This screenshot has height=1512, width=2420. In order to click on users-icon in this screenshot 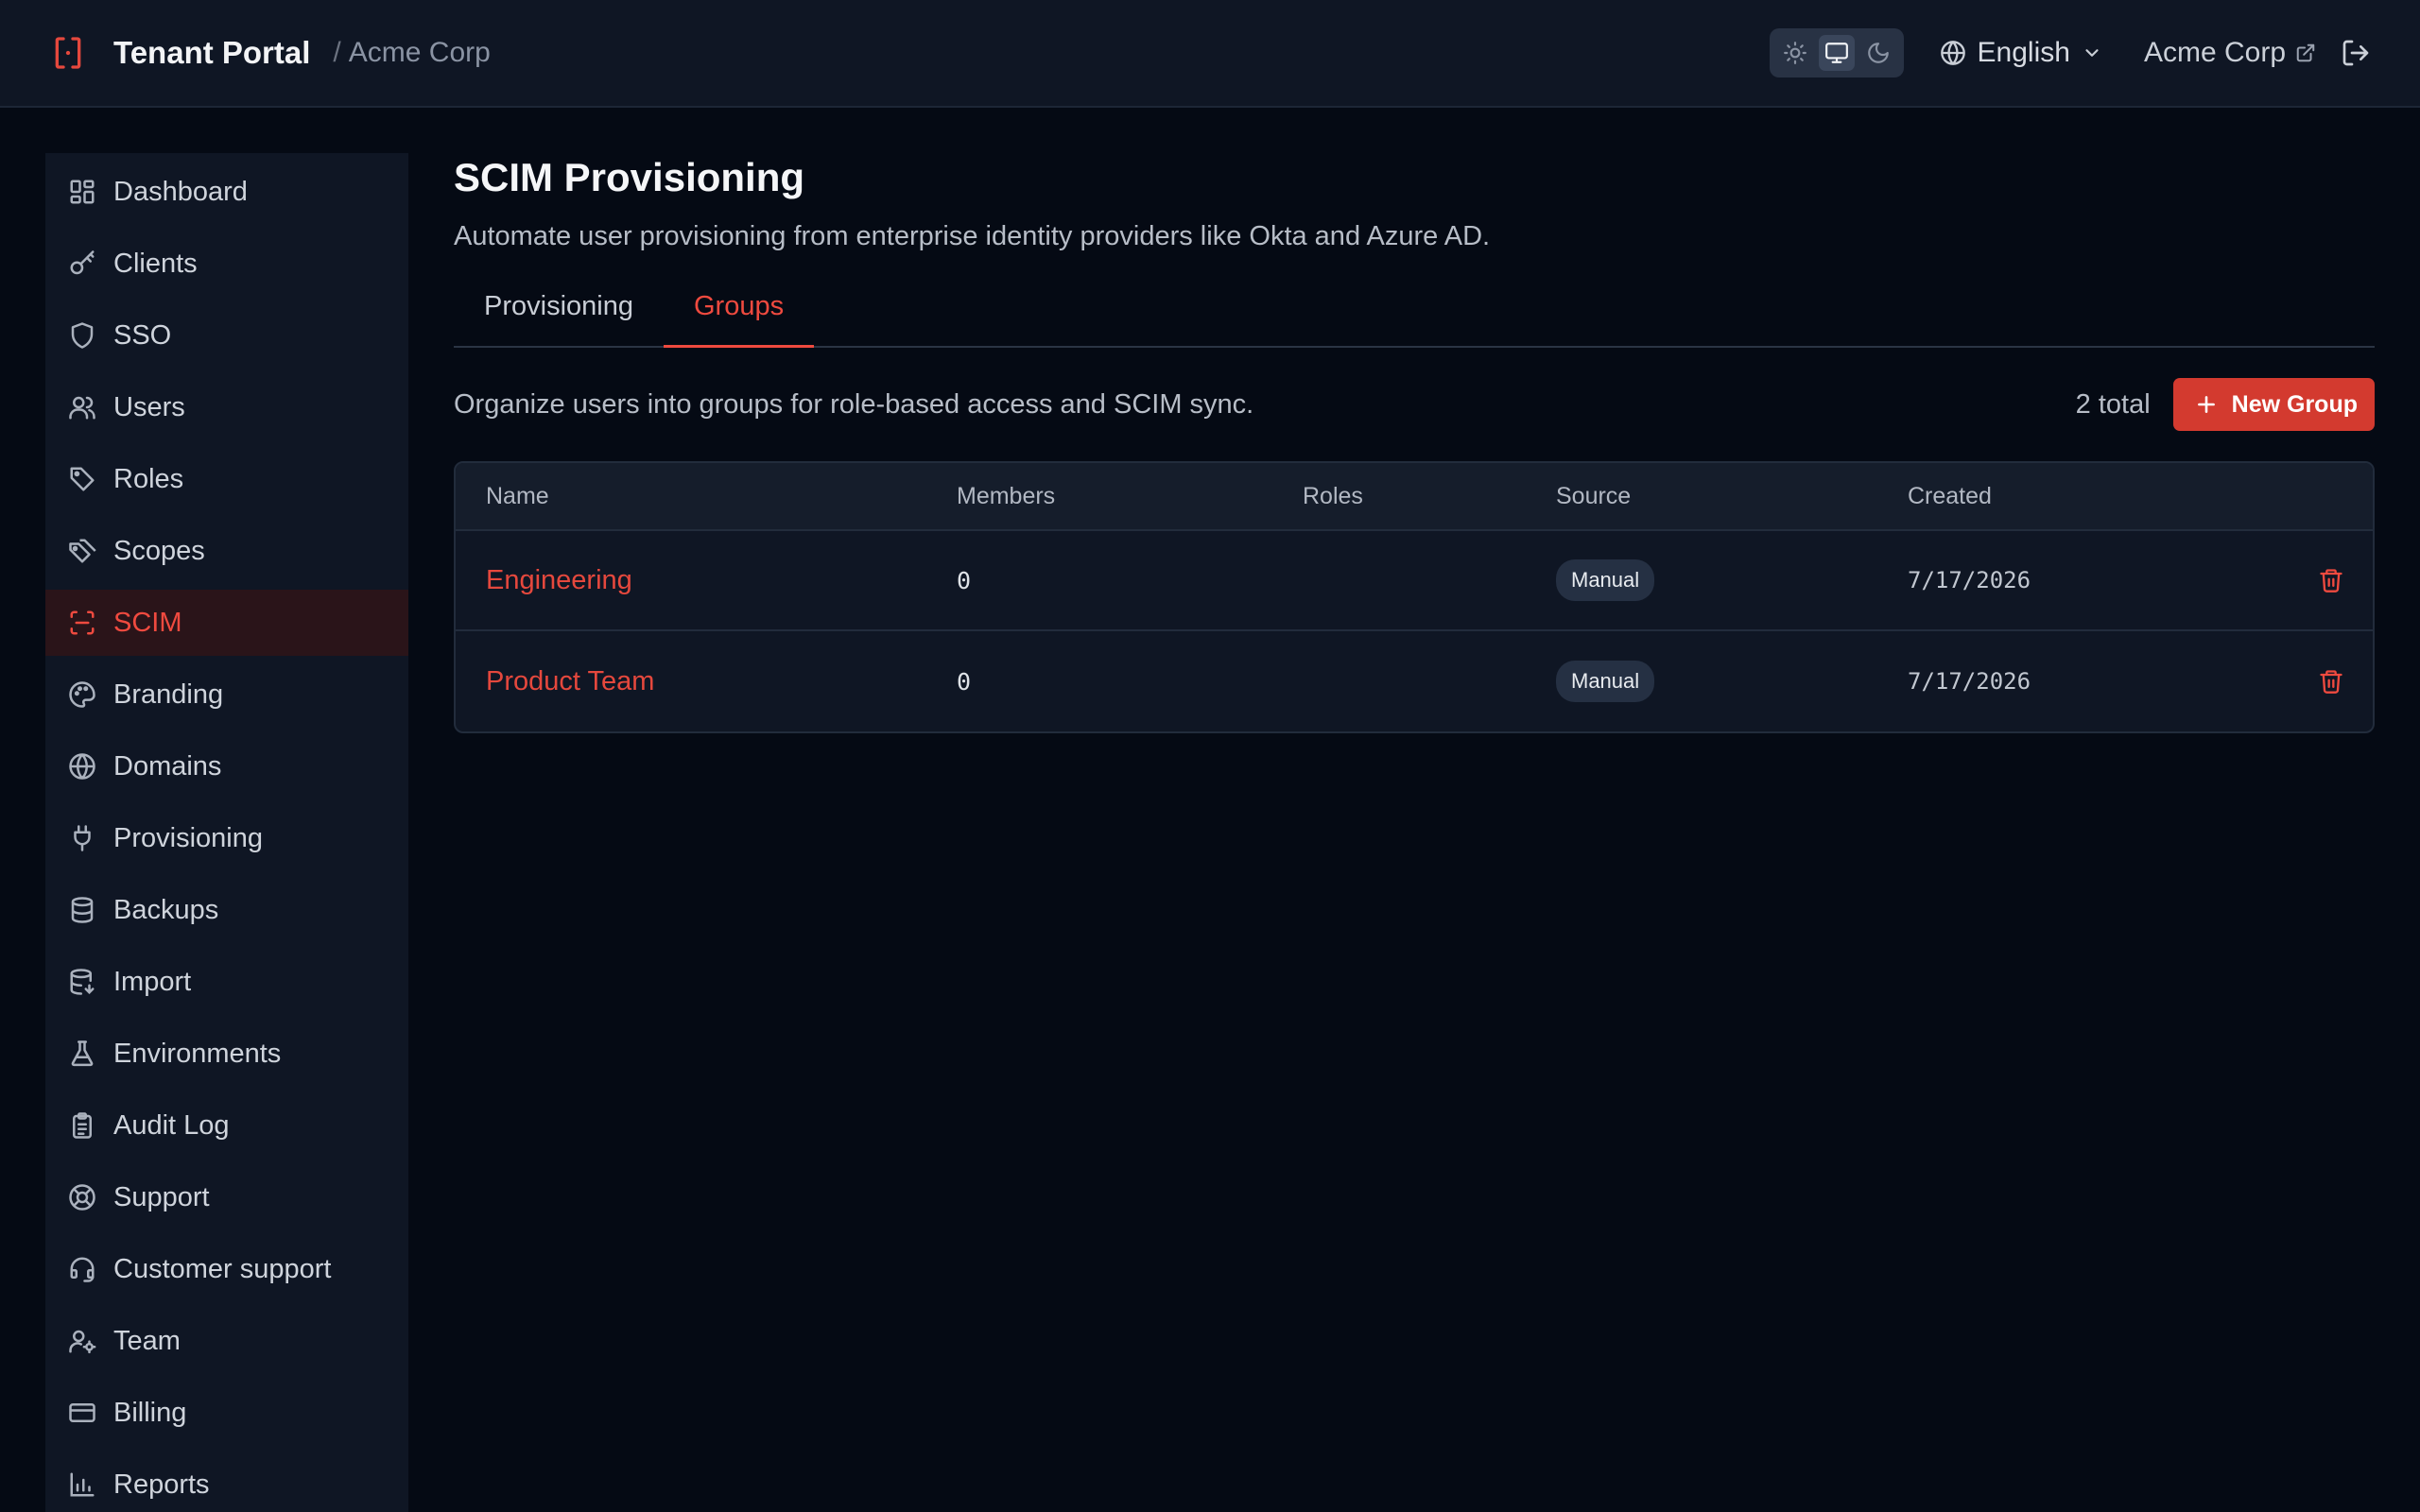, I will do `click(82, 408)`.